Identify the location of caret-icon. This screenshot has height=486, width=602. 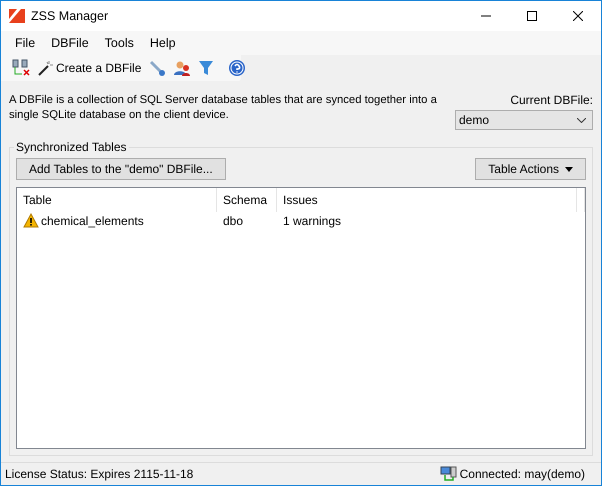
(569, 169).